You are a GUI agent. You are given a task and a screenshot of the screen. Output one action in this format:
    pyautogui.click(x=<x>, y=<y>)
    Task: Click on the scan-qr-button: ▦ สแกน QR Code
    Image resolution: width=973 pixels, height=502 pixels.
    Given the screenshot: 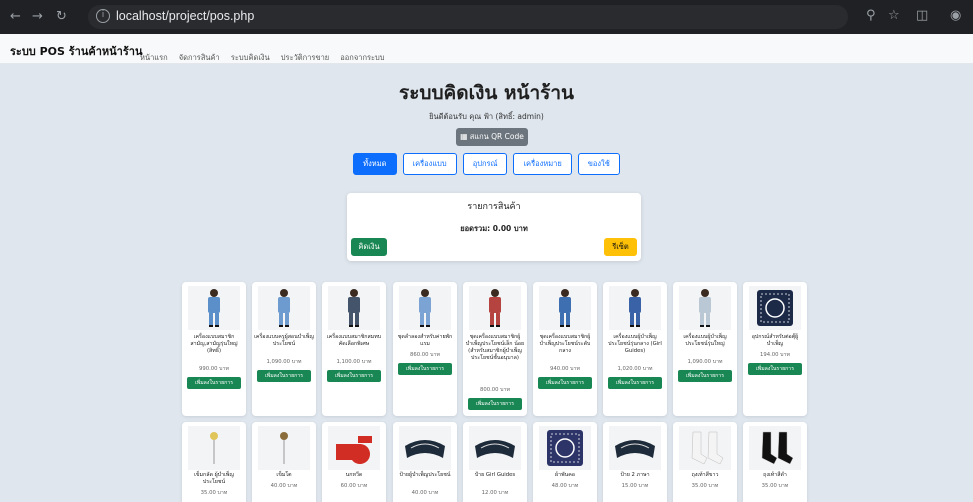 What is the action you would take?
    pyautogui.click(x=492, y=137)
    